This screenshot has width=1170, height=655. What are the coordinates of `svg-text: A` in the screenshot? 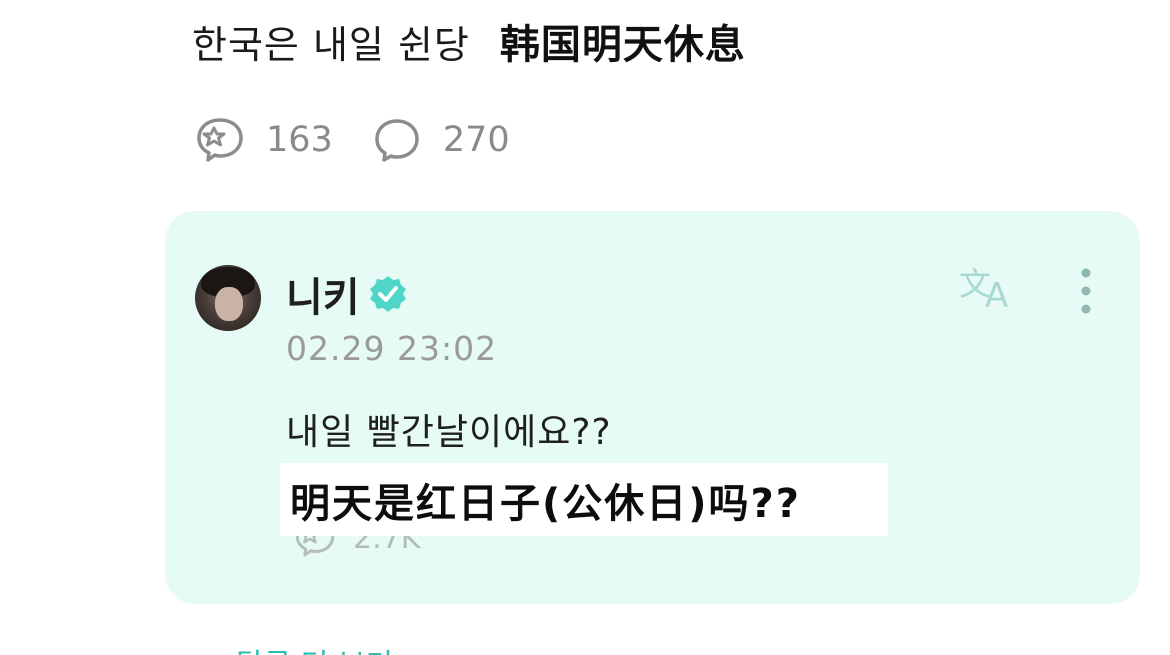 It's located at (996, 294).